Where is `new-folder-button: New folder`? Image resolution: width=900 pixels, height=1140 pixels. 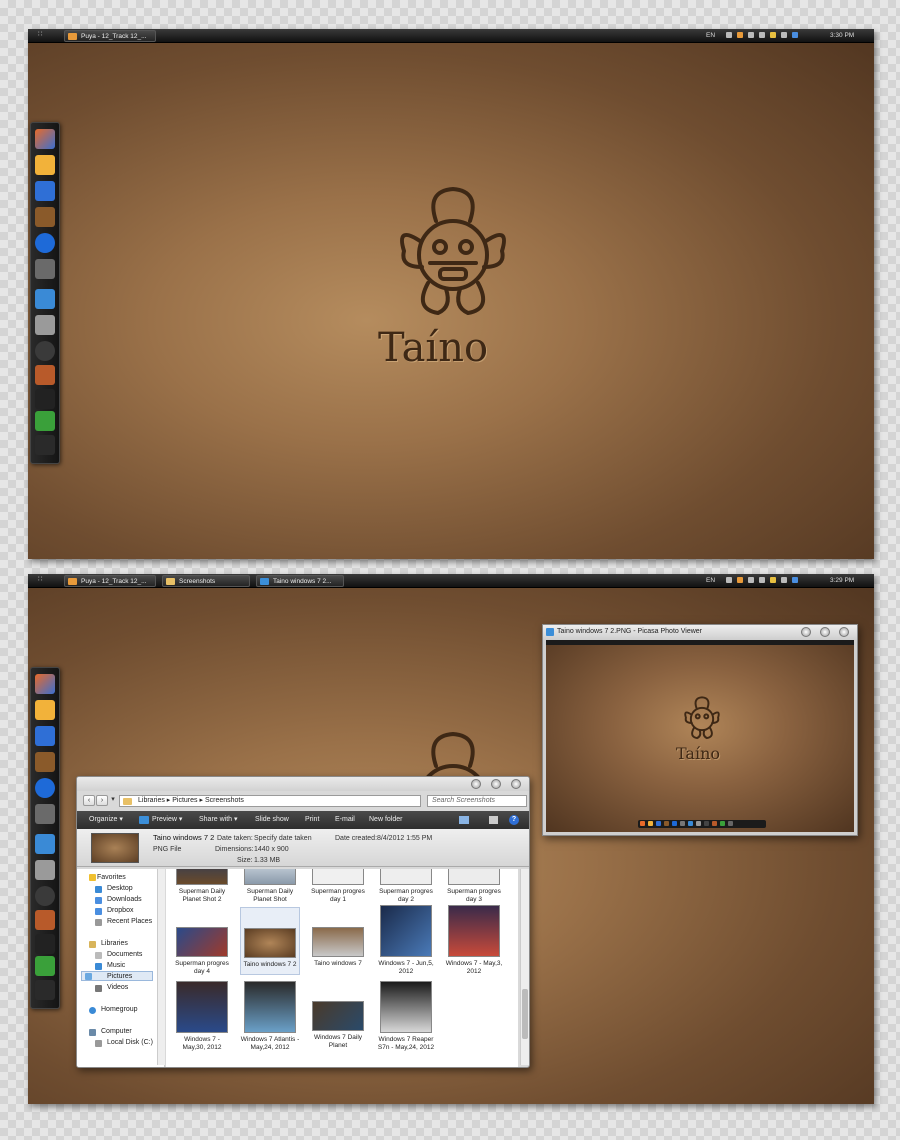 new-folder-button: New folder is located at coordinates (385, 820).